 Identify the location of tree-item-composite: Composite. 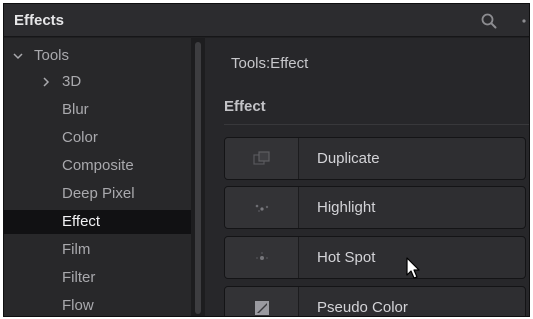
(97, 166).